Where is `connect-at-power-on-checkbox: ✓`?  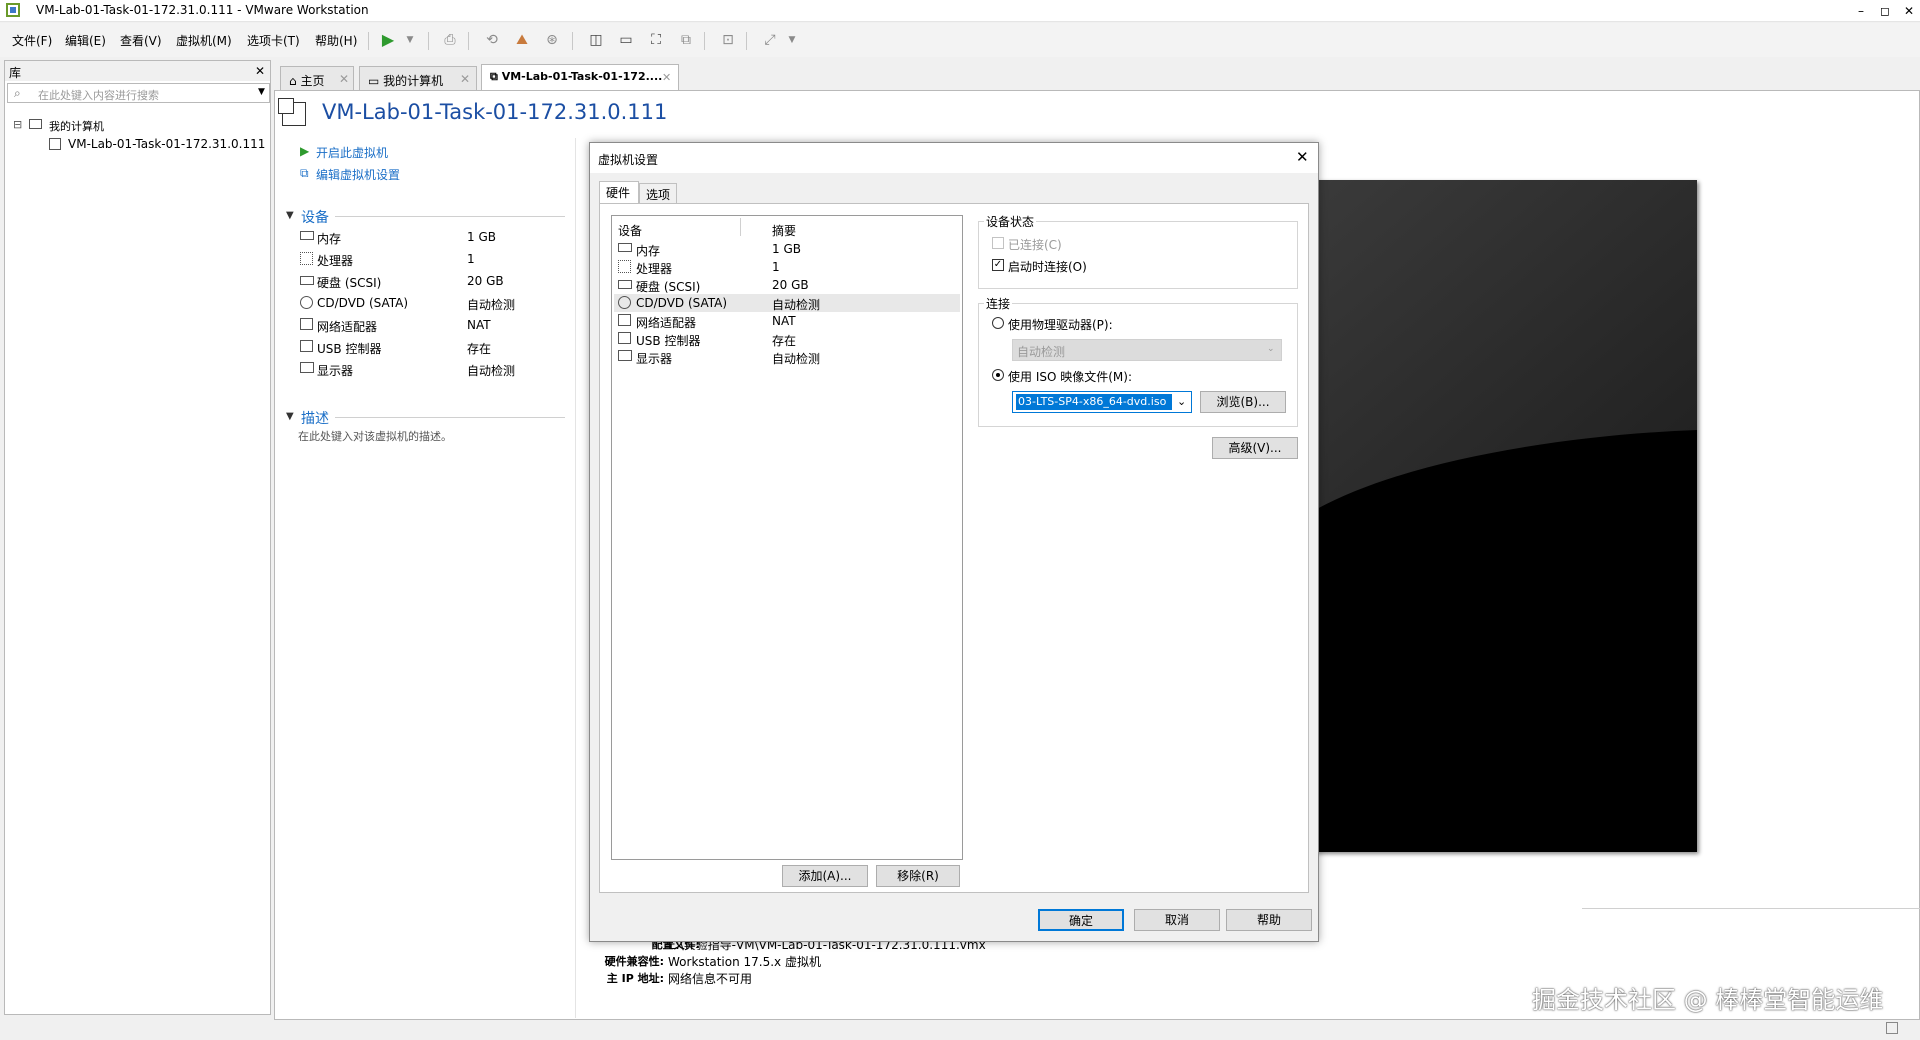 connect-at-power-on-checkbox: ✓ is located at coordinates (998, 265).